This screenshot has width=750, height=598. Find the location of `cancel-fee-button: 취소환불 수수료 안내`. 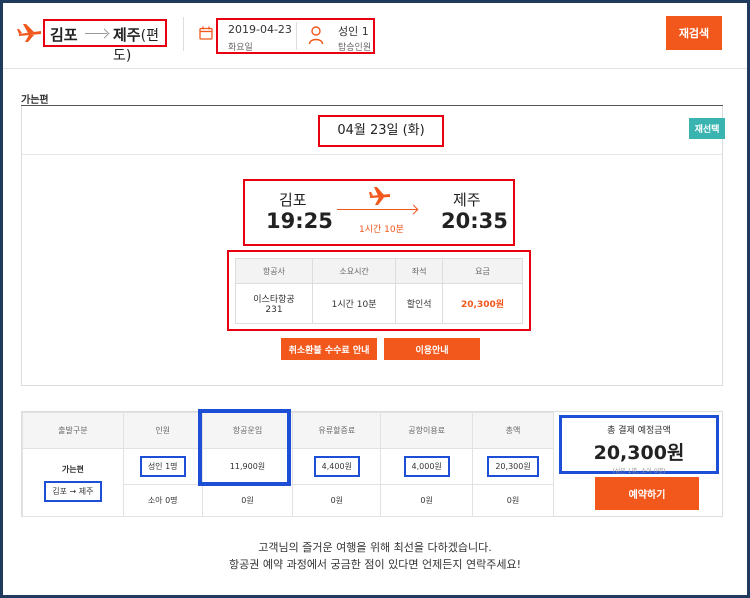

cancel-fee-button: 취소환불 수수료 안내 is located at coordinates (329, 349).